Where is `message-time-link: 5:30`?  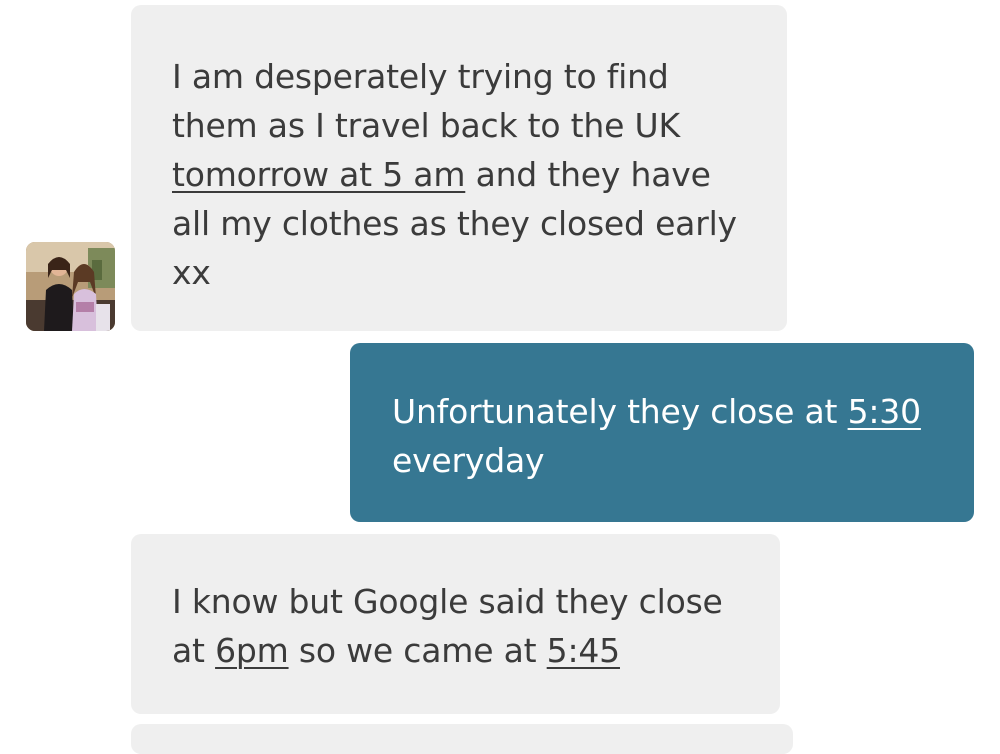
message-time-link: 5:30 is located at coordinates (885, 411).